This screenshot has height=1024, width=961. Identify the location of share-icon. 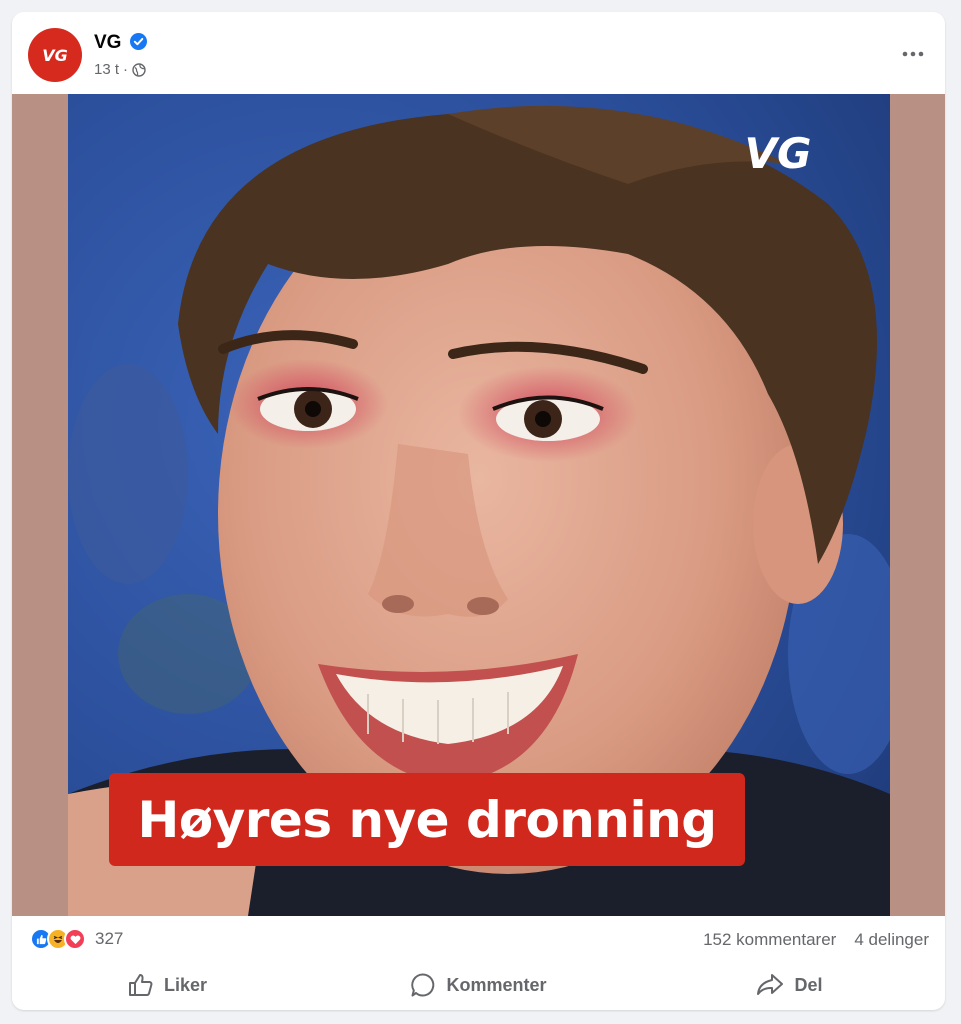
(770, 984).